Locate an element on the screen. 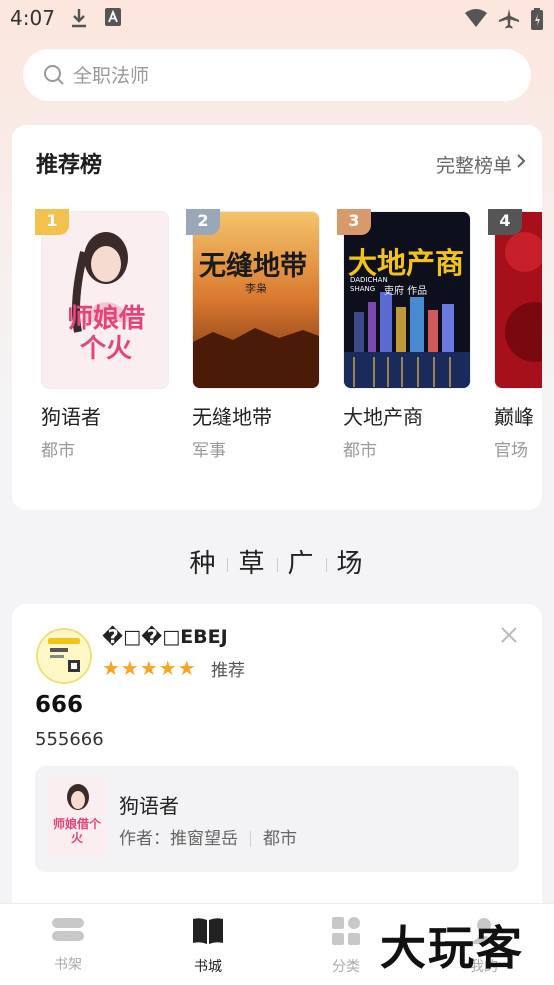 This screenshot has height=985, width=554. rank-badge: 1 is located at coordinates (52, 222).